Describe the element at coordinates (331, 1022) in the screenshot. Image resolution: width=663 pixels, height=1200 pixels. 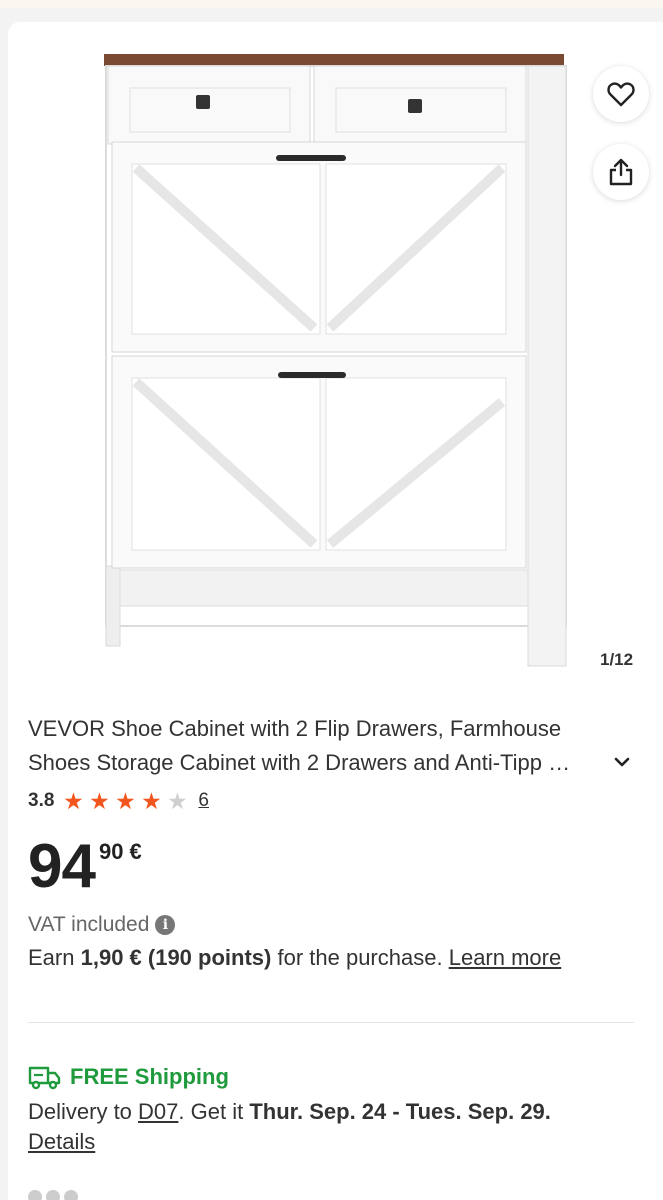
I see `divider` at that location.